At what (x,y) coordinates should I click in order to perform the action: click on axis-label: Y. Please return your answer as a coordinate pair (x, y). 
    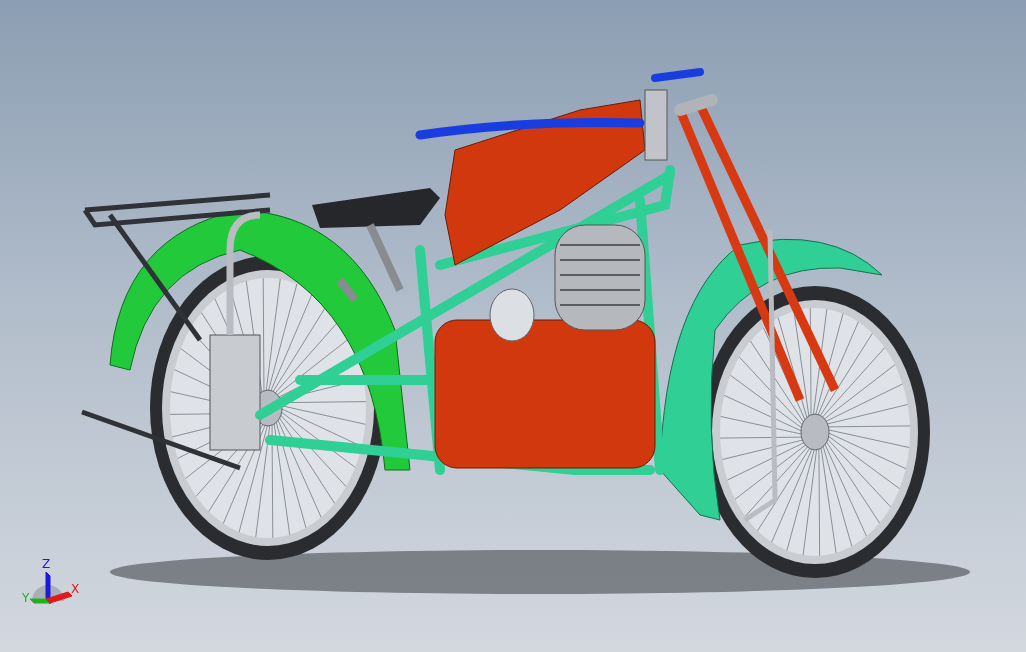
    Looking at the image, I should click on (26, 598).